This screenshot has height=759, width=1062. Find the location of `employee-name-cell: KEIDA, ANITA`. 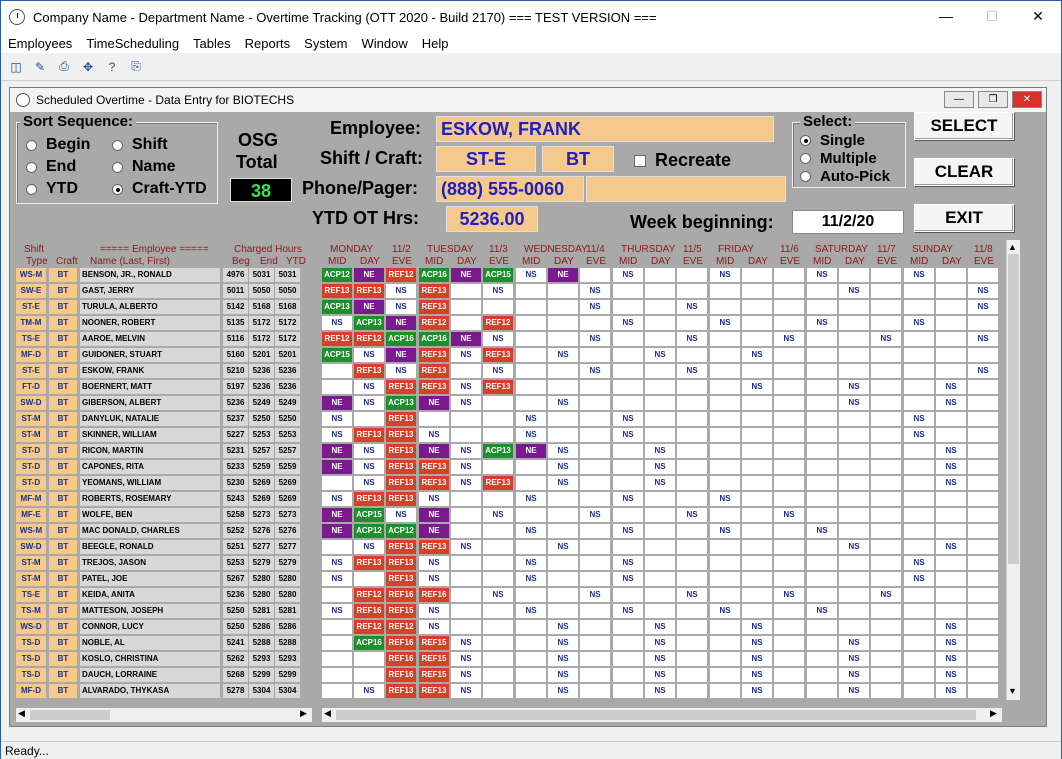

employee-name-cell: KEIDA, ANITA is located at coordinates (150, 595).